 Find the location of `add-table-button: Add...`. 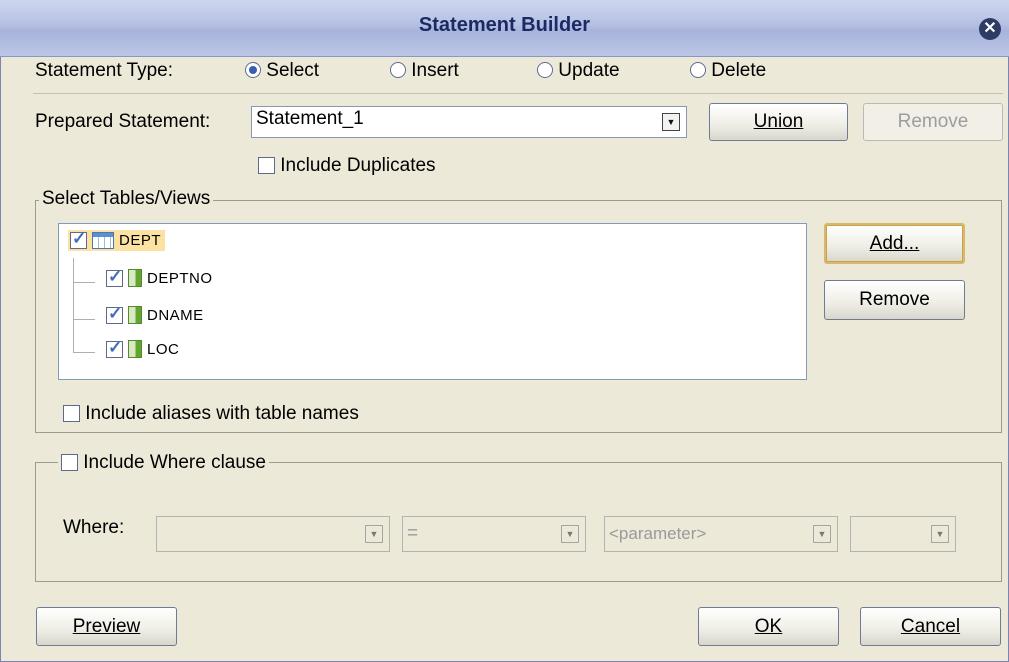

add-table-button: Add... is located at coordinates (894, 243).